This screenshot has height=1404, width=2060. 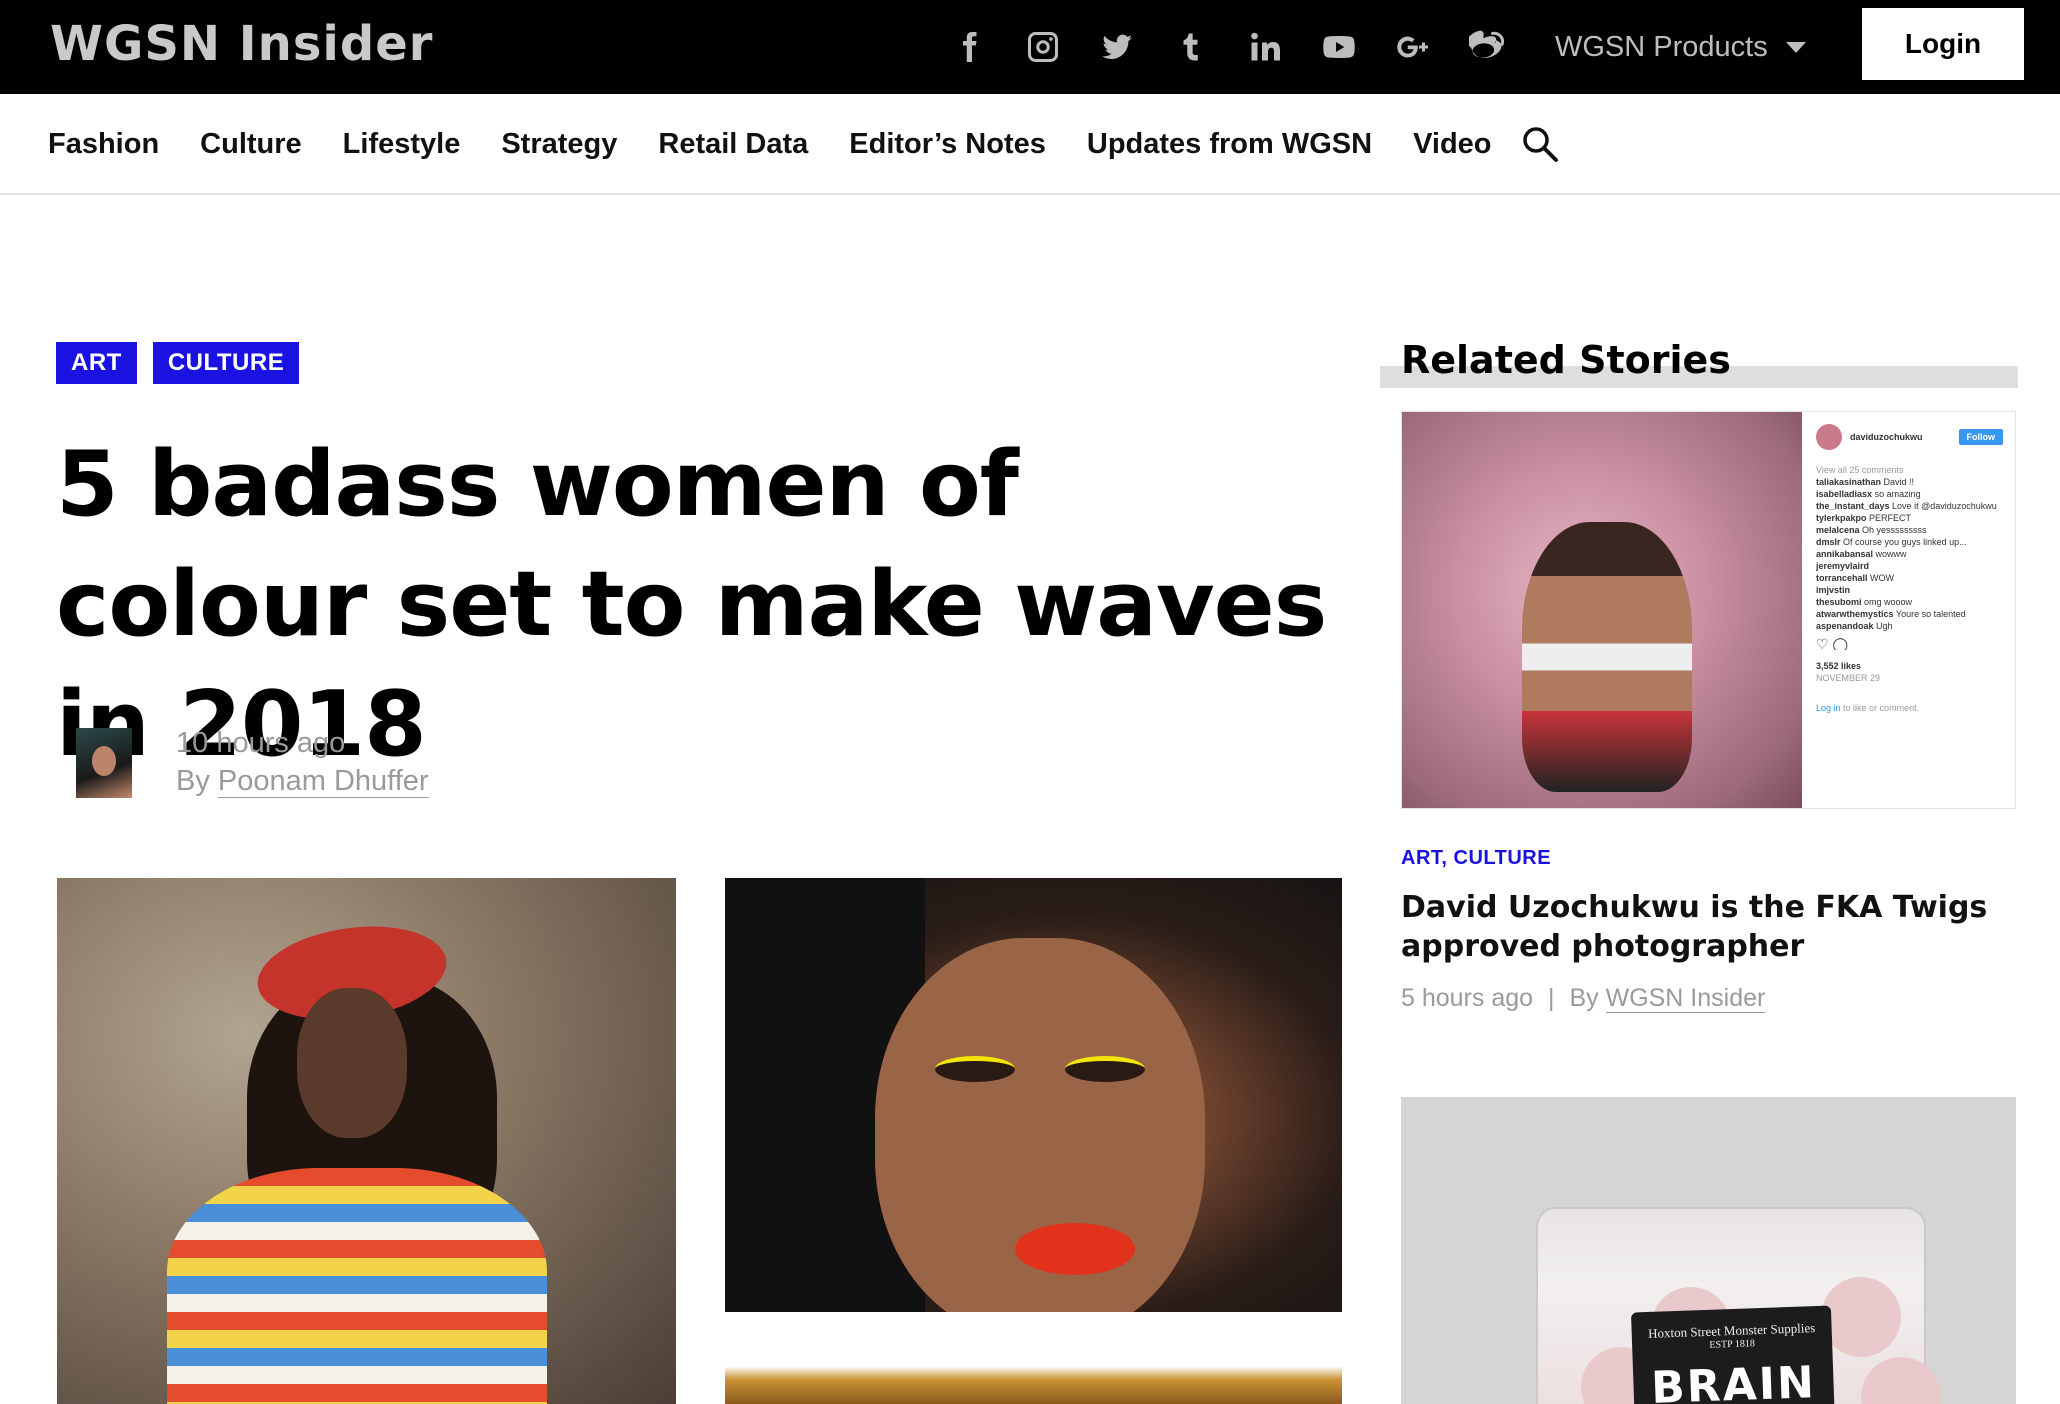 I want to click on social-links, so click(x=1228, y=47).